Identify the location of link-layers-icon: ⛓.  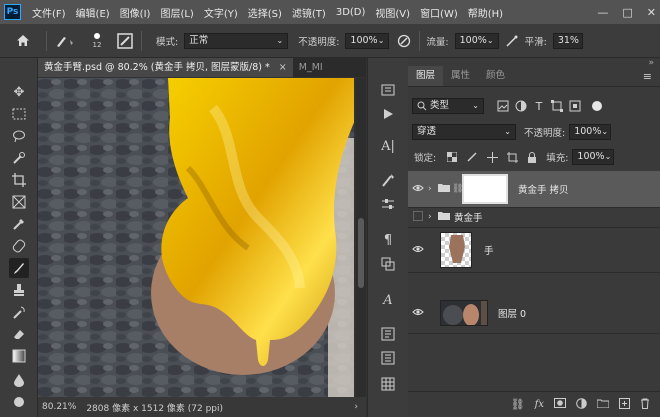
(518, 404).